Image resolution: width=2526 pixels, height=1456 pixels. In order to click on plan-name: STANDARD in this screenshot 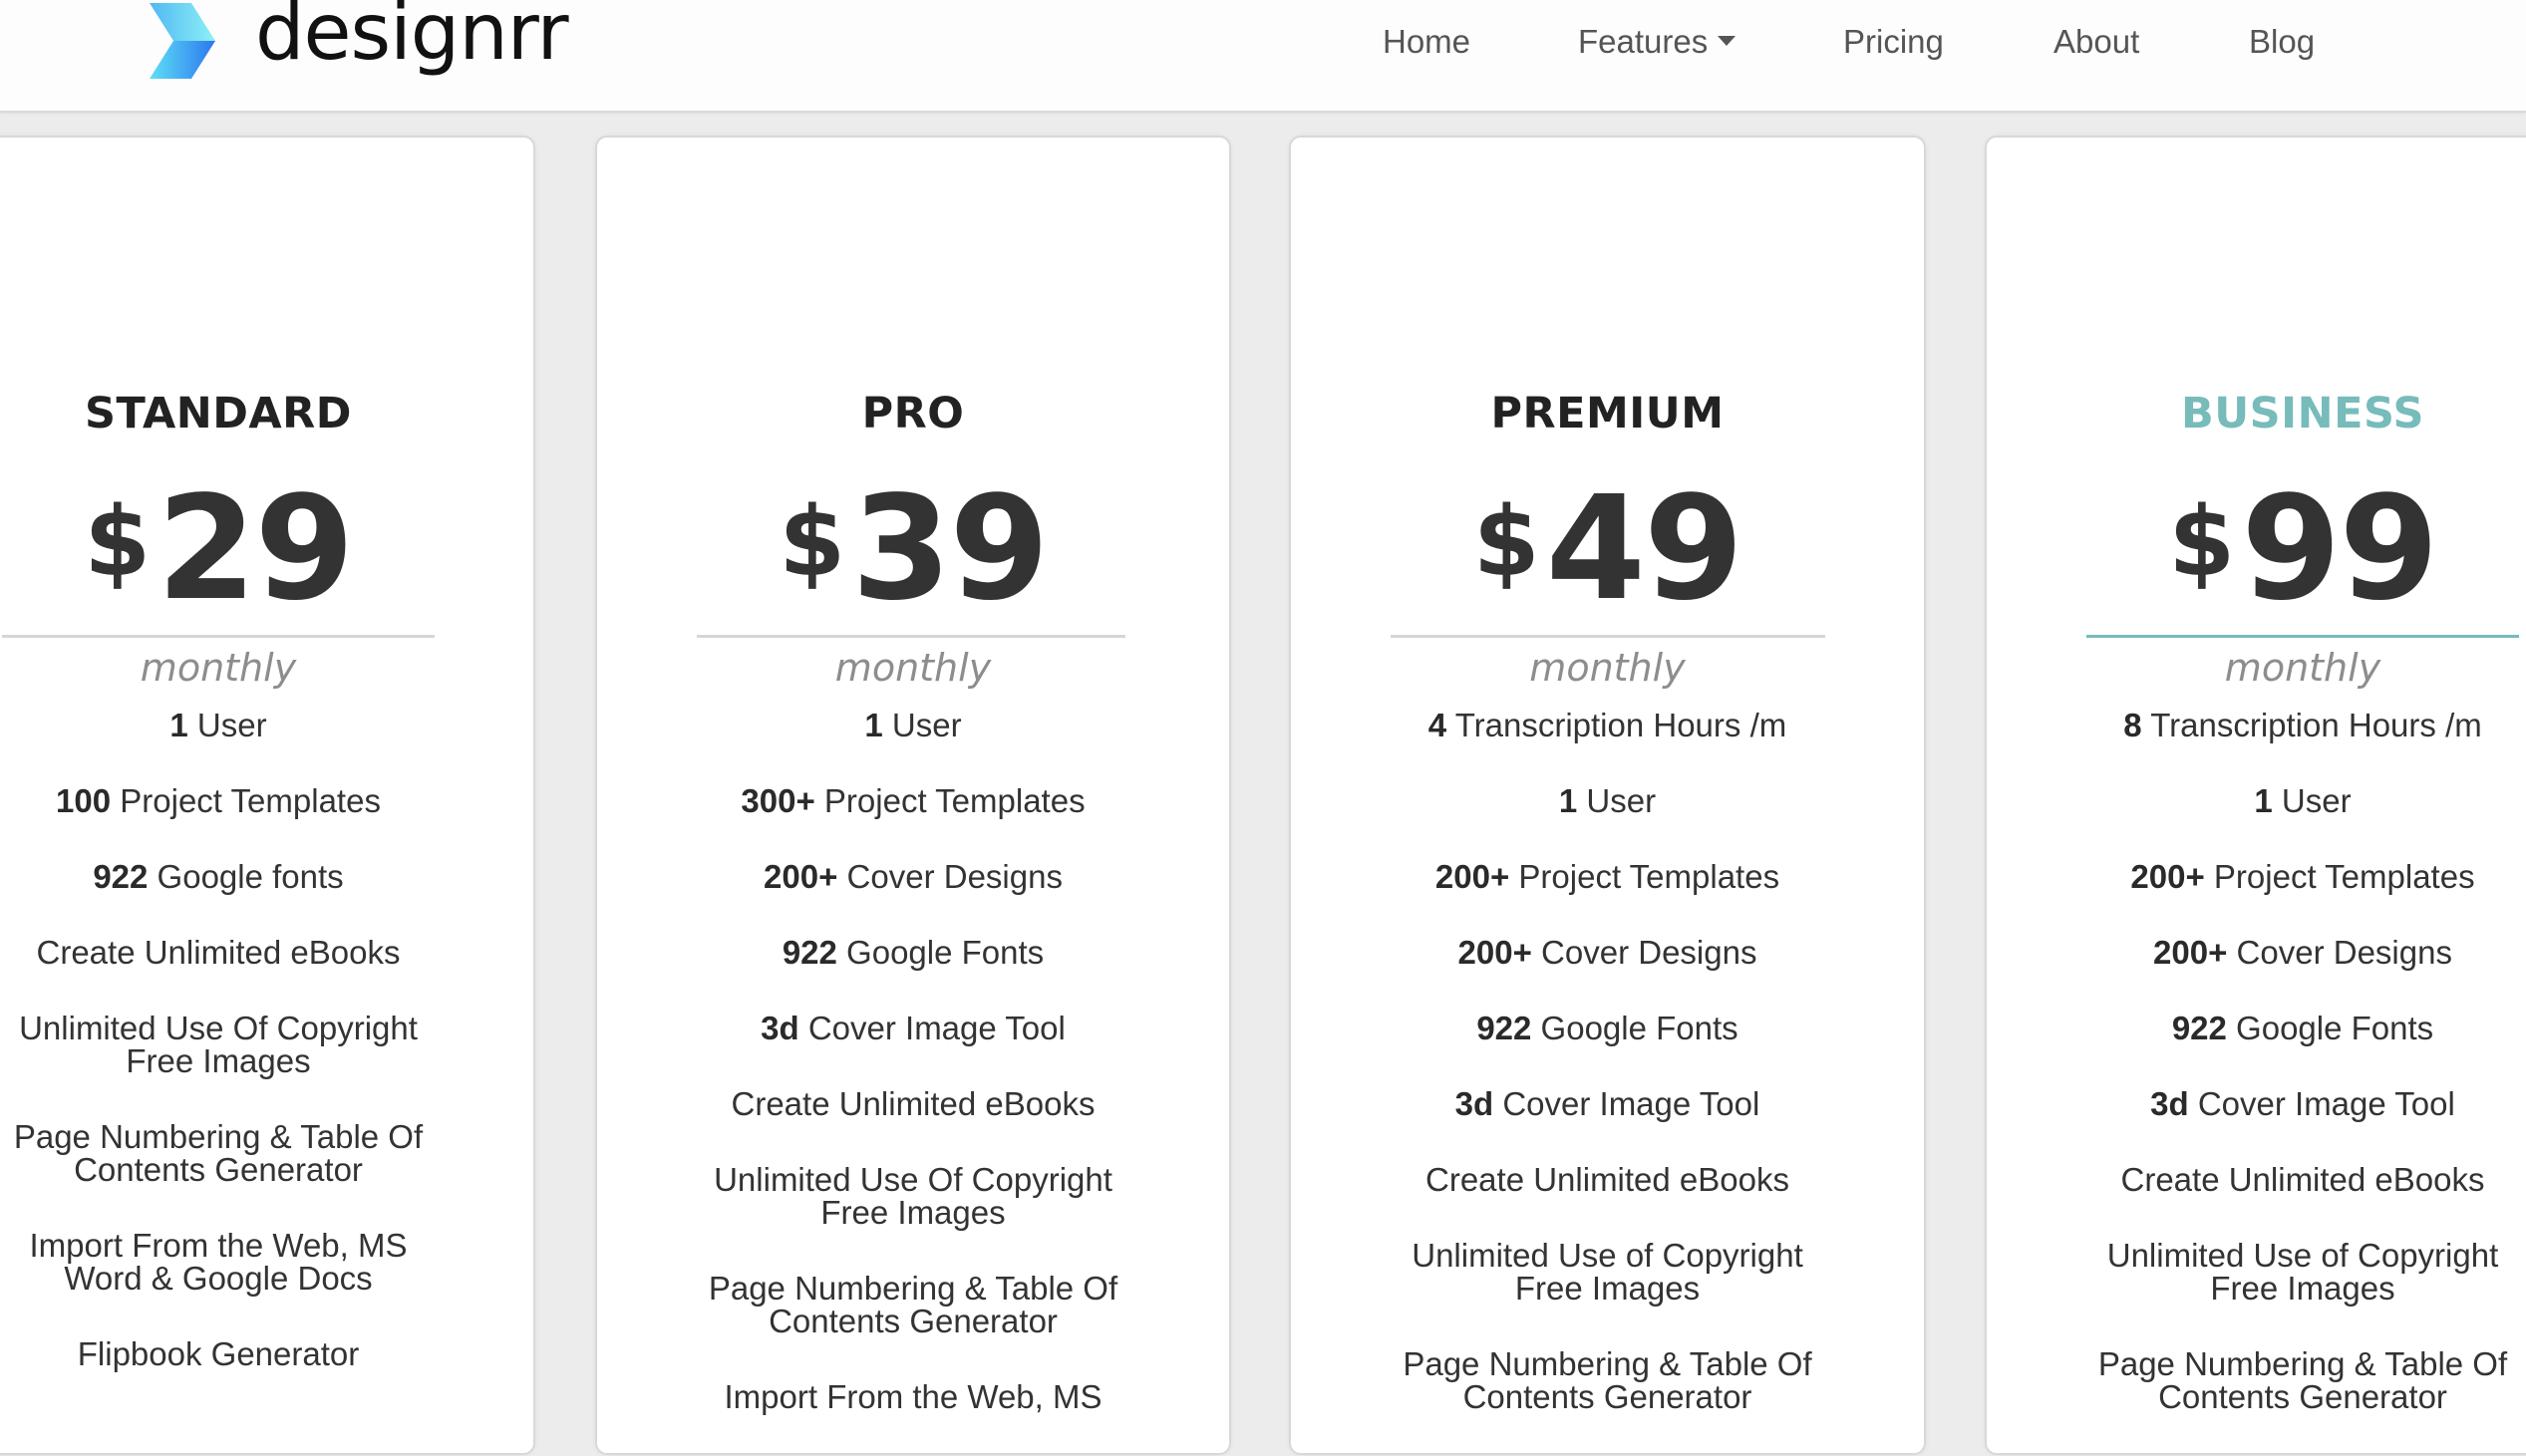, I will do `click(218, 413)`.